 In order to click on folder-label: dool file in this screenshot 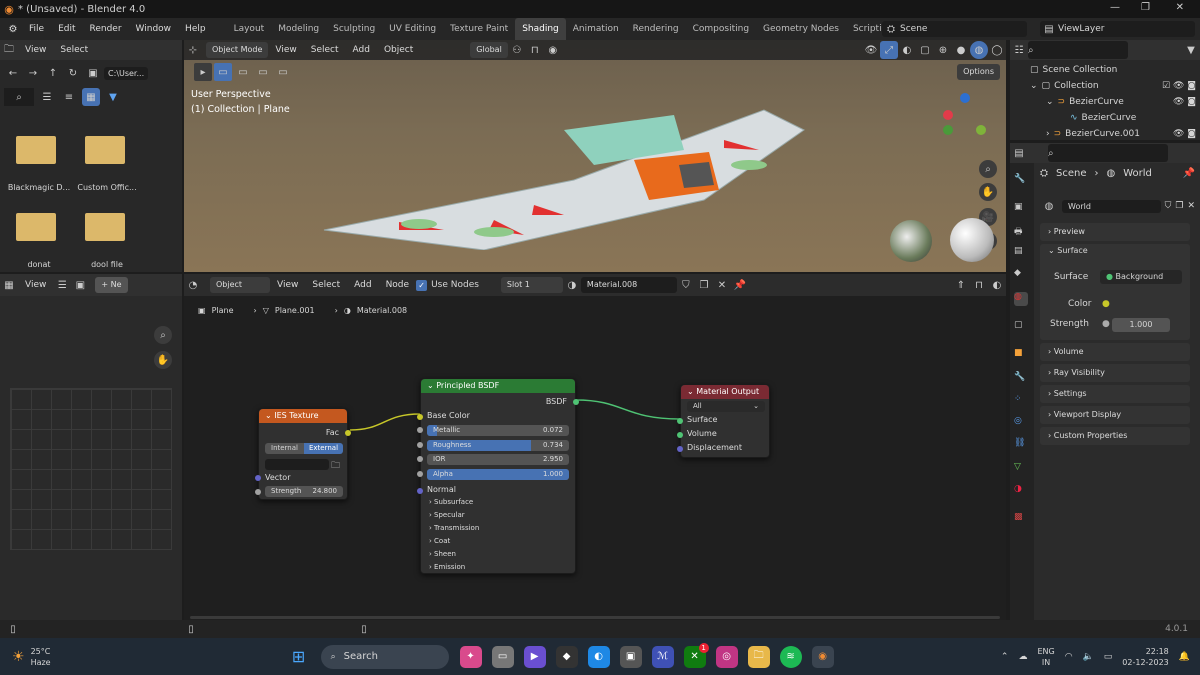, I will do `click(107, 264)`.